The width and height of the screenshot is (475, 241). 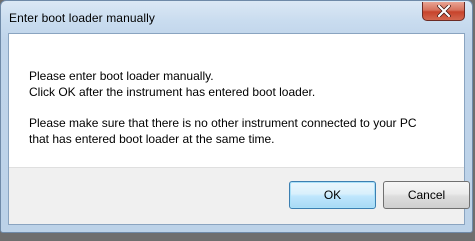 What do you see at coordinates (121, 76) in the screenshot?
I see `message-line: Please enter boot loader manually.` at bounding box center [121, 76].